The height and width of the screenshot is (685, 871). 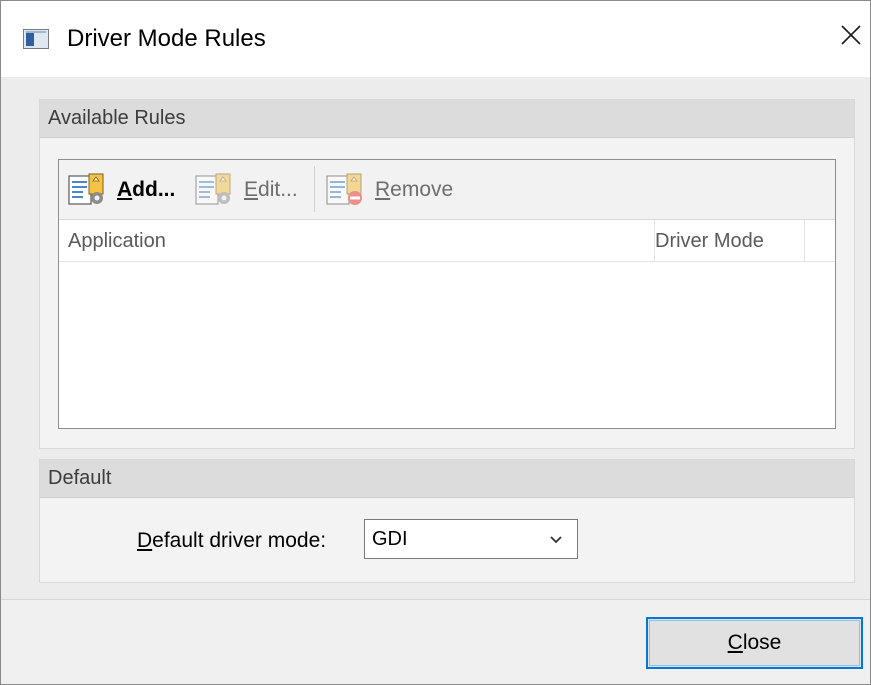 I want to click on close-icon, so click(x=851, y=35).